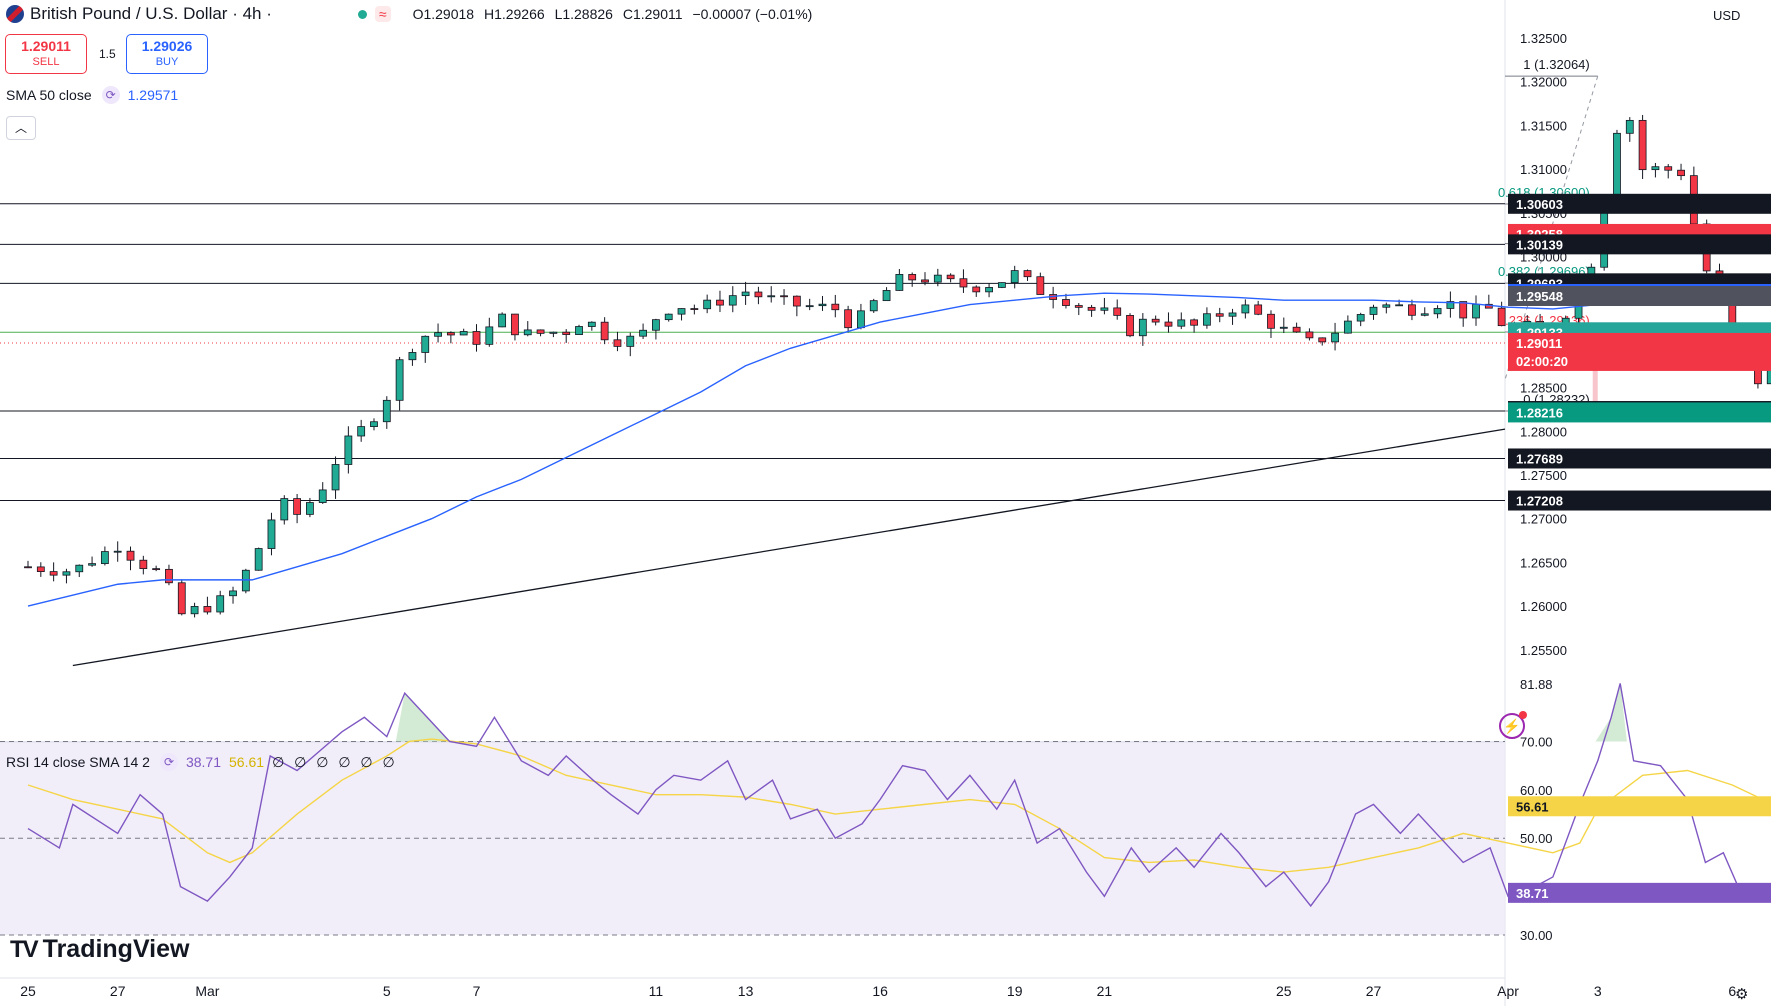 The image size is (1771, 1006). I want to click on change-value: −0.00007 (−0.01%), so click(752, 14).